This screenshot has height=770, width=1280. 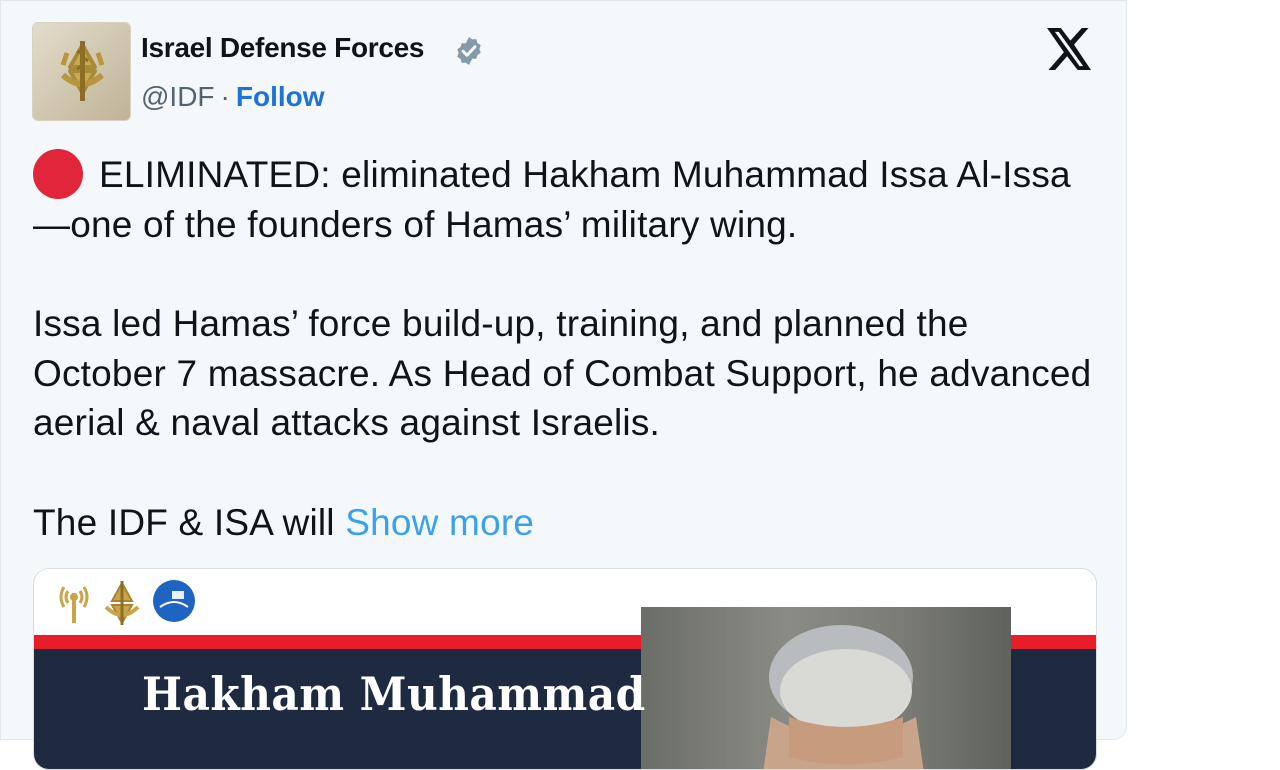 What do you see at coordinates (283, 48) in the screenshot?
I see `author-name: Israel Defense Forces` at bounding box center [283, 48].